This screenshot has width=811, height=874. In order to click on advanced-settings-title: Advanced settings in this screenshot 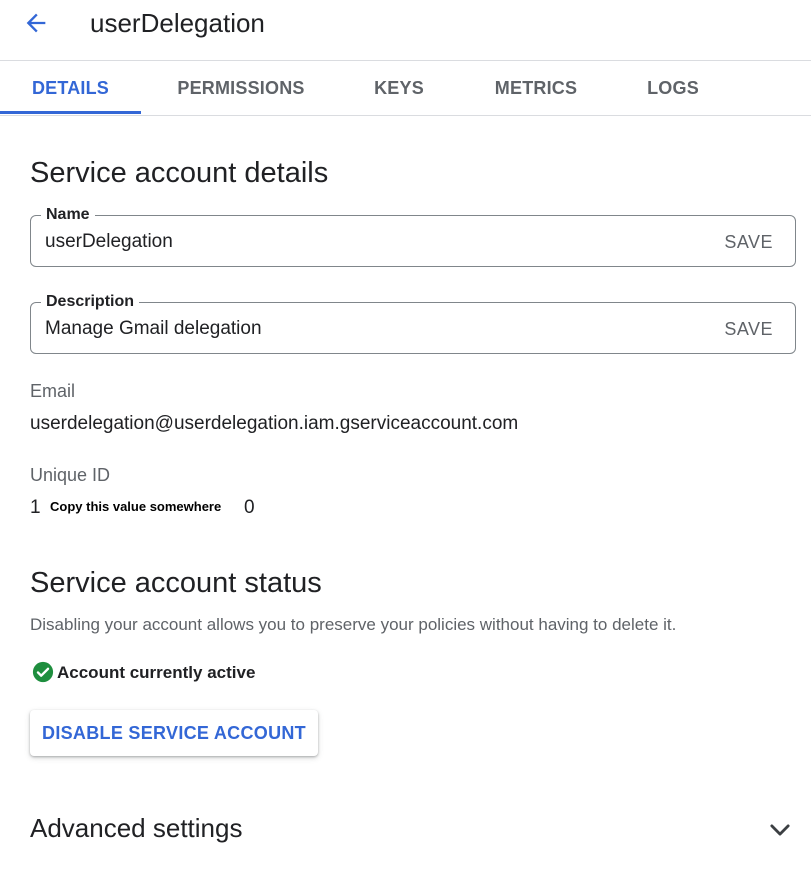, I will do `click(136, 828)`.